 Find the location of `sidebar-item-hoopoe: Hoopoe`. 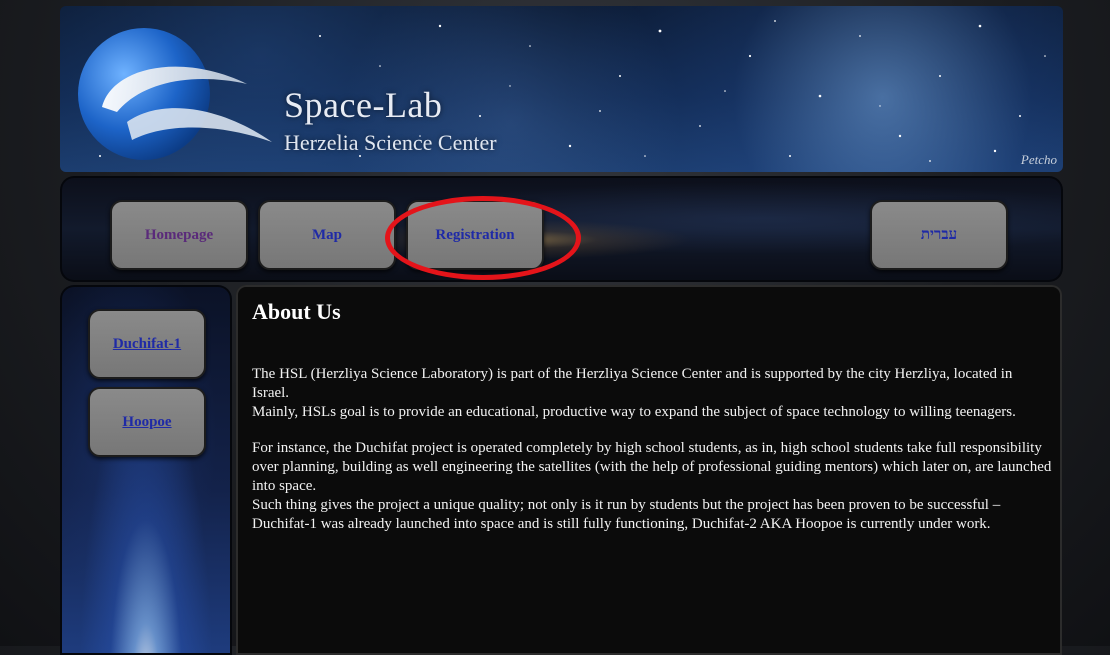

sidebar-item-hoopoe: Hoopoe is located at coordinates (147, 422).